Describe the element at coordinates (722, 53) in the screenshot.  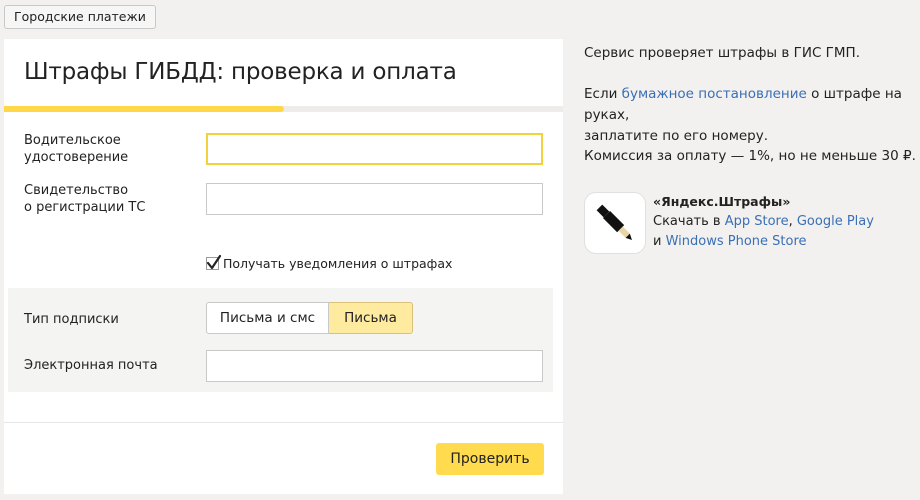
I see `service-description: Сервис проверяет штрафы в ГИС ГМП.` at that location.